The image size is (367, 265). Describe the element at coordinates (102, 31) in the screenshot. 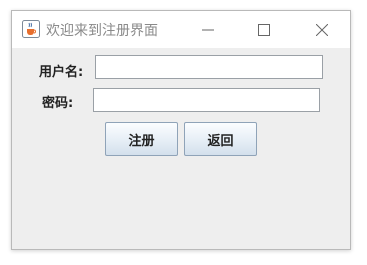

I see `window-title: 欢迎来到注册界面` at that location.